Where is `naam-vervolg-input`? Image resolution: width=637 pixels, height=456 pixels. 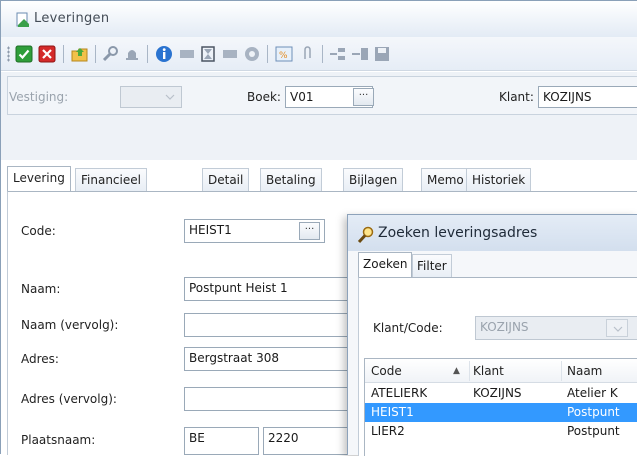 naam-vervolg-input is located at coordinates (266, 325).